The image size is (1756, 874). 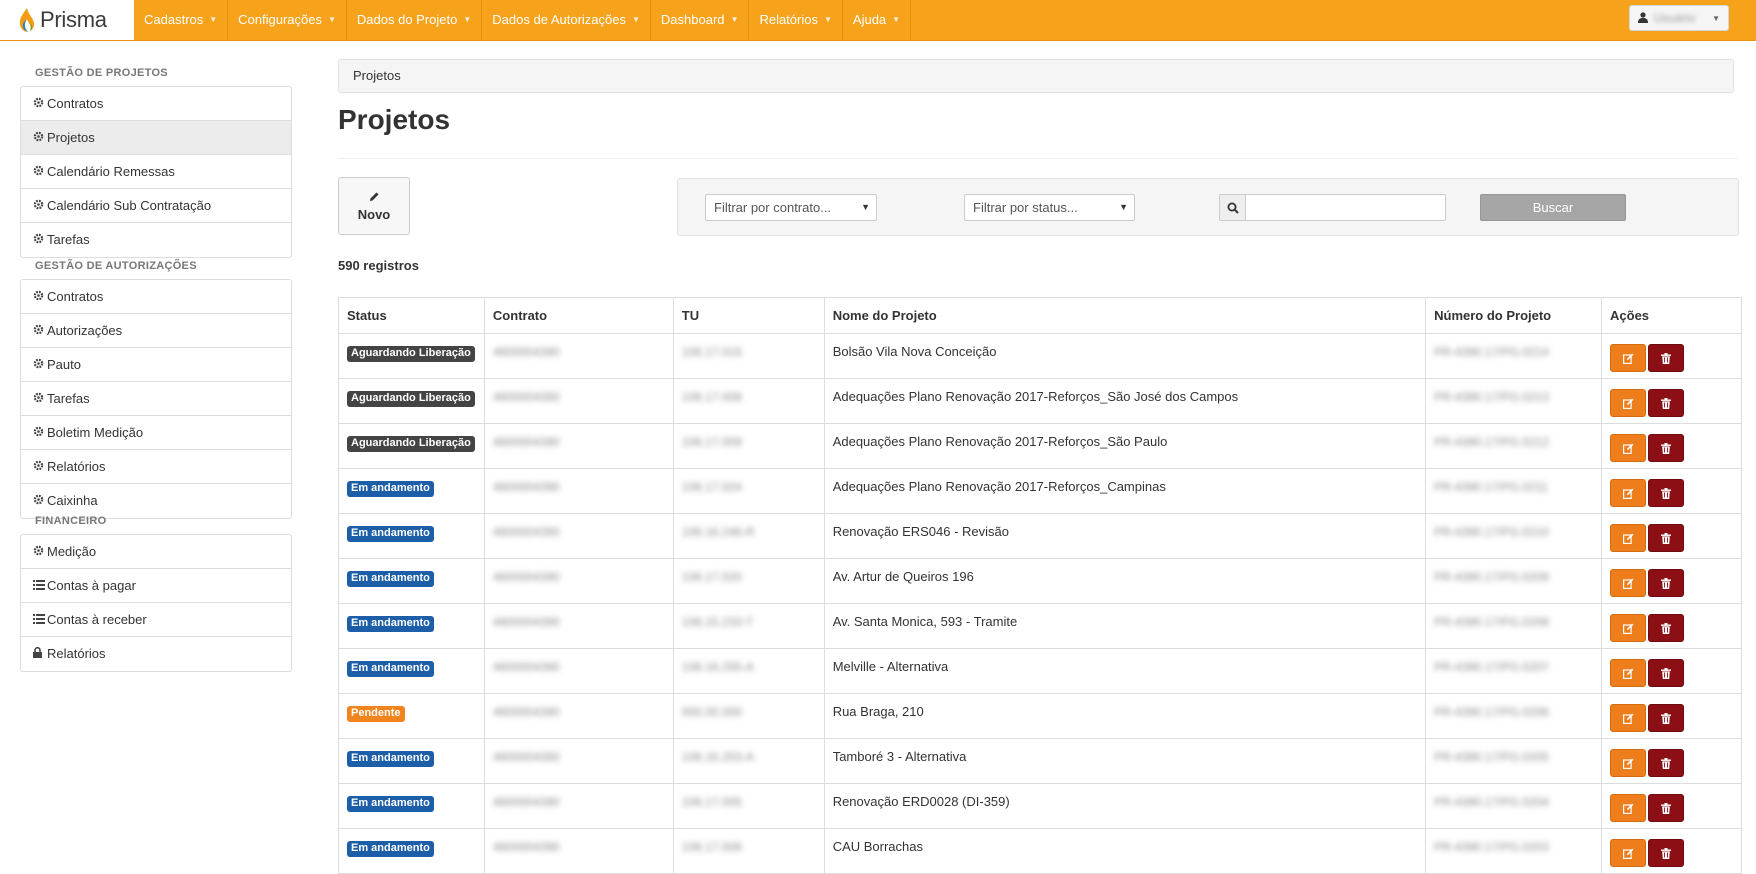 I want to click on status-badge: Em andamento, so click(x=390, y=579).